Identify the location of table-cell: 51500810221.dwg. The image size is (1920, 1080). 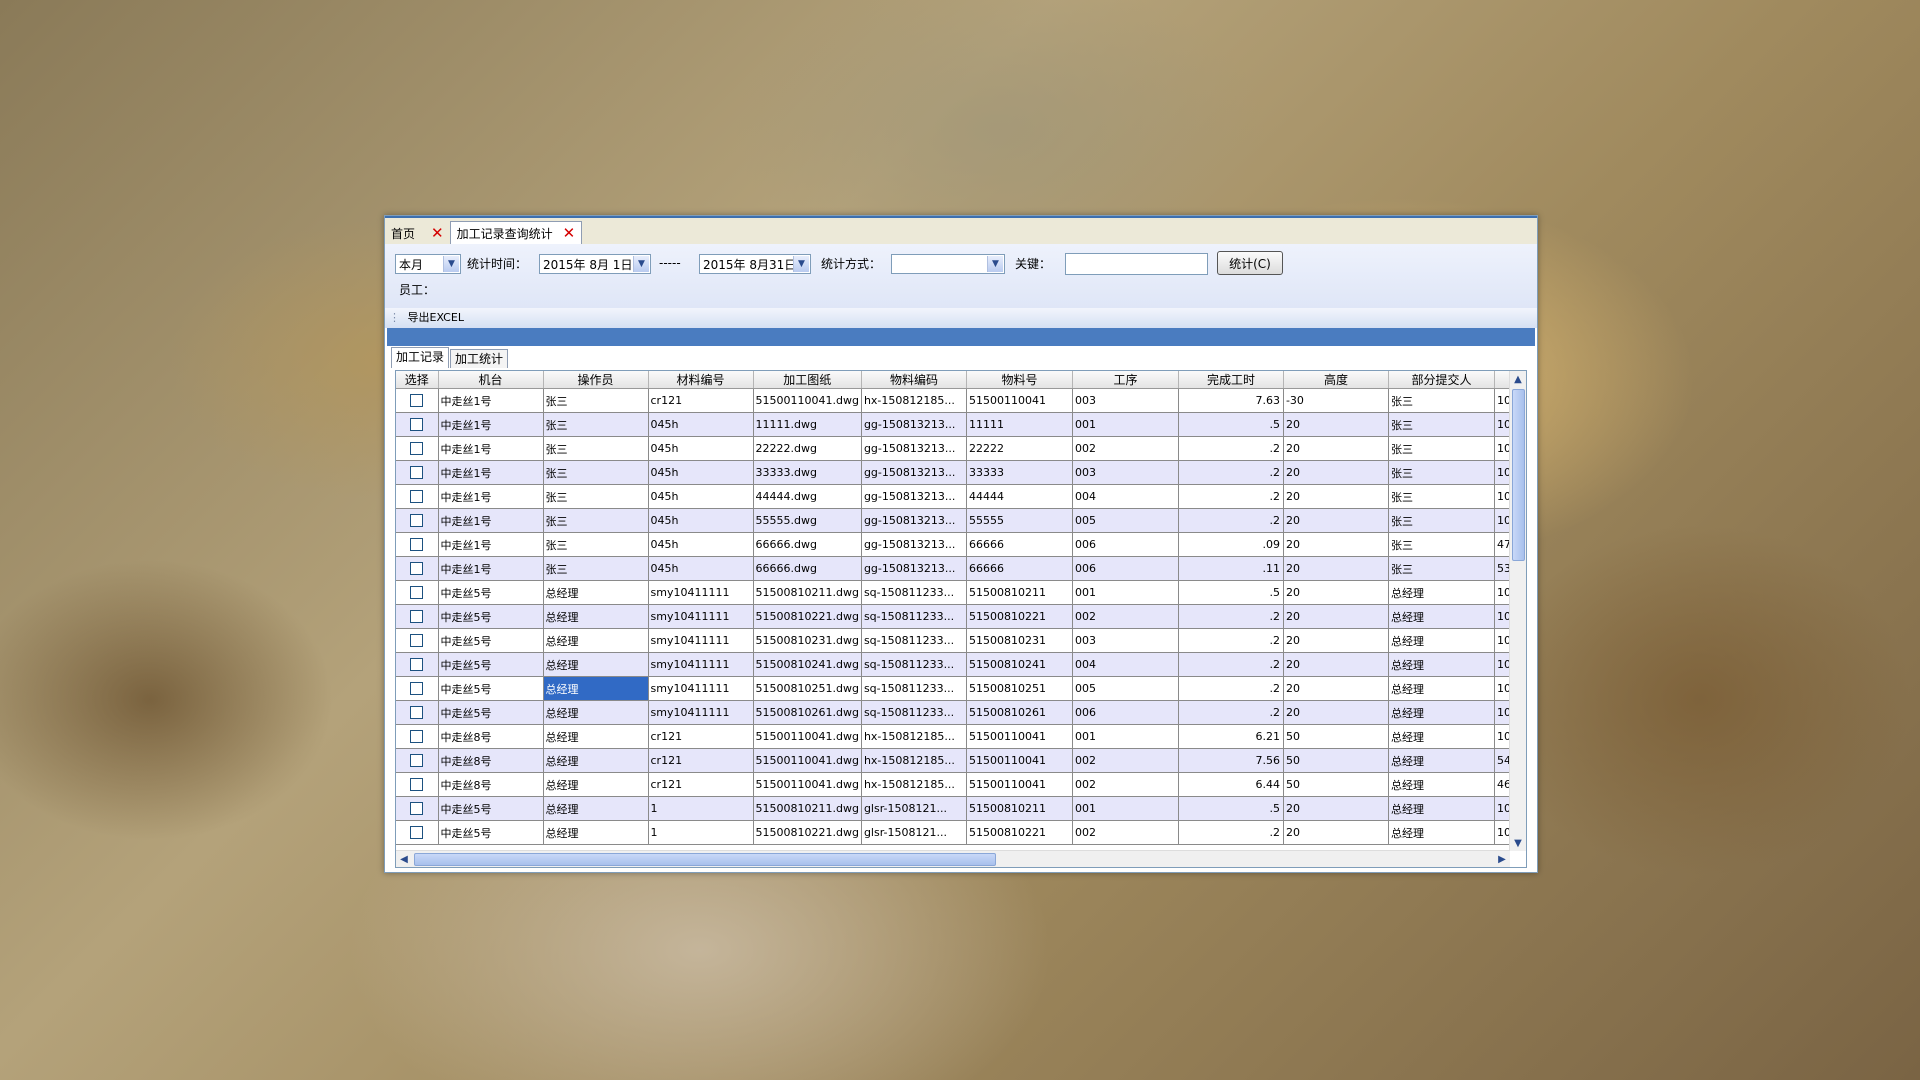
(807, 832).